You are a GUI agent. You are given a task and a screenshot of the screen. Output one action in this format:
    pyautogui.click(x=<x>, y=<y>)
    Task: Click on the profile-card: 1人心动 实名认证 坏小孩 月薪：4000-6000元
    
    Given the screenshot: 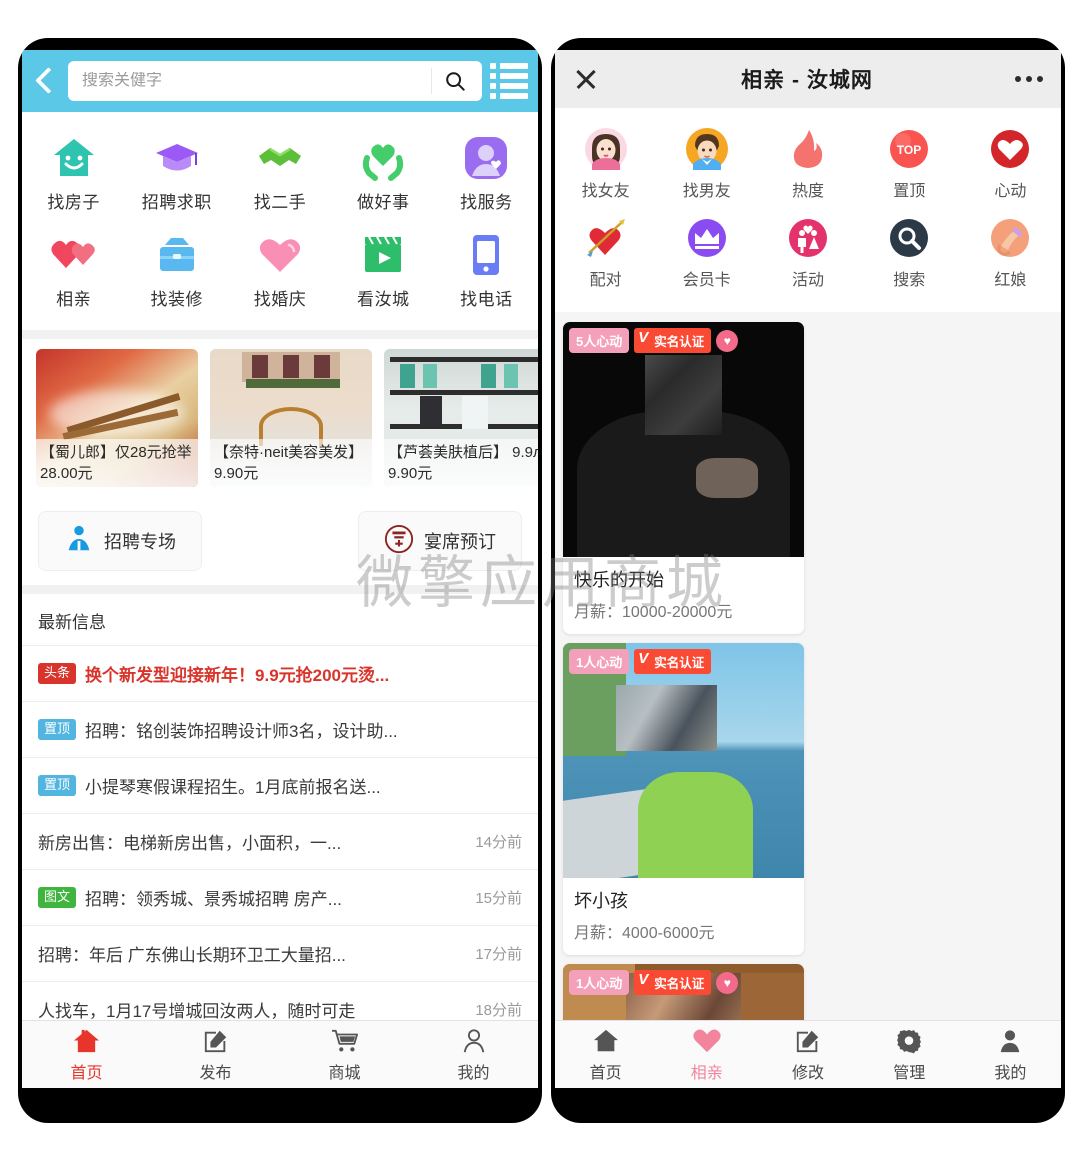 What is the action you would take?
    pyautogui.click(x=683, y=799)
    